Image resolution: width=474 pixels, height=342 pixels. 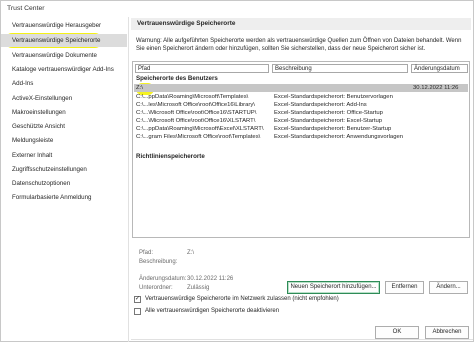 I want to click on cancel-button: Abbrechen, so click(x=447, y=332).